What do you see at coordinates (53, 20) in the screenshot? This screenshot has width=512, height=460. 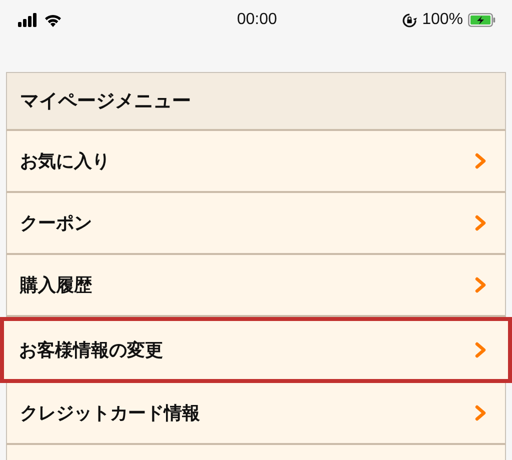 I see `wifi-icon` at bounding box center [53, 20].